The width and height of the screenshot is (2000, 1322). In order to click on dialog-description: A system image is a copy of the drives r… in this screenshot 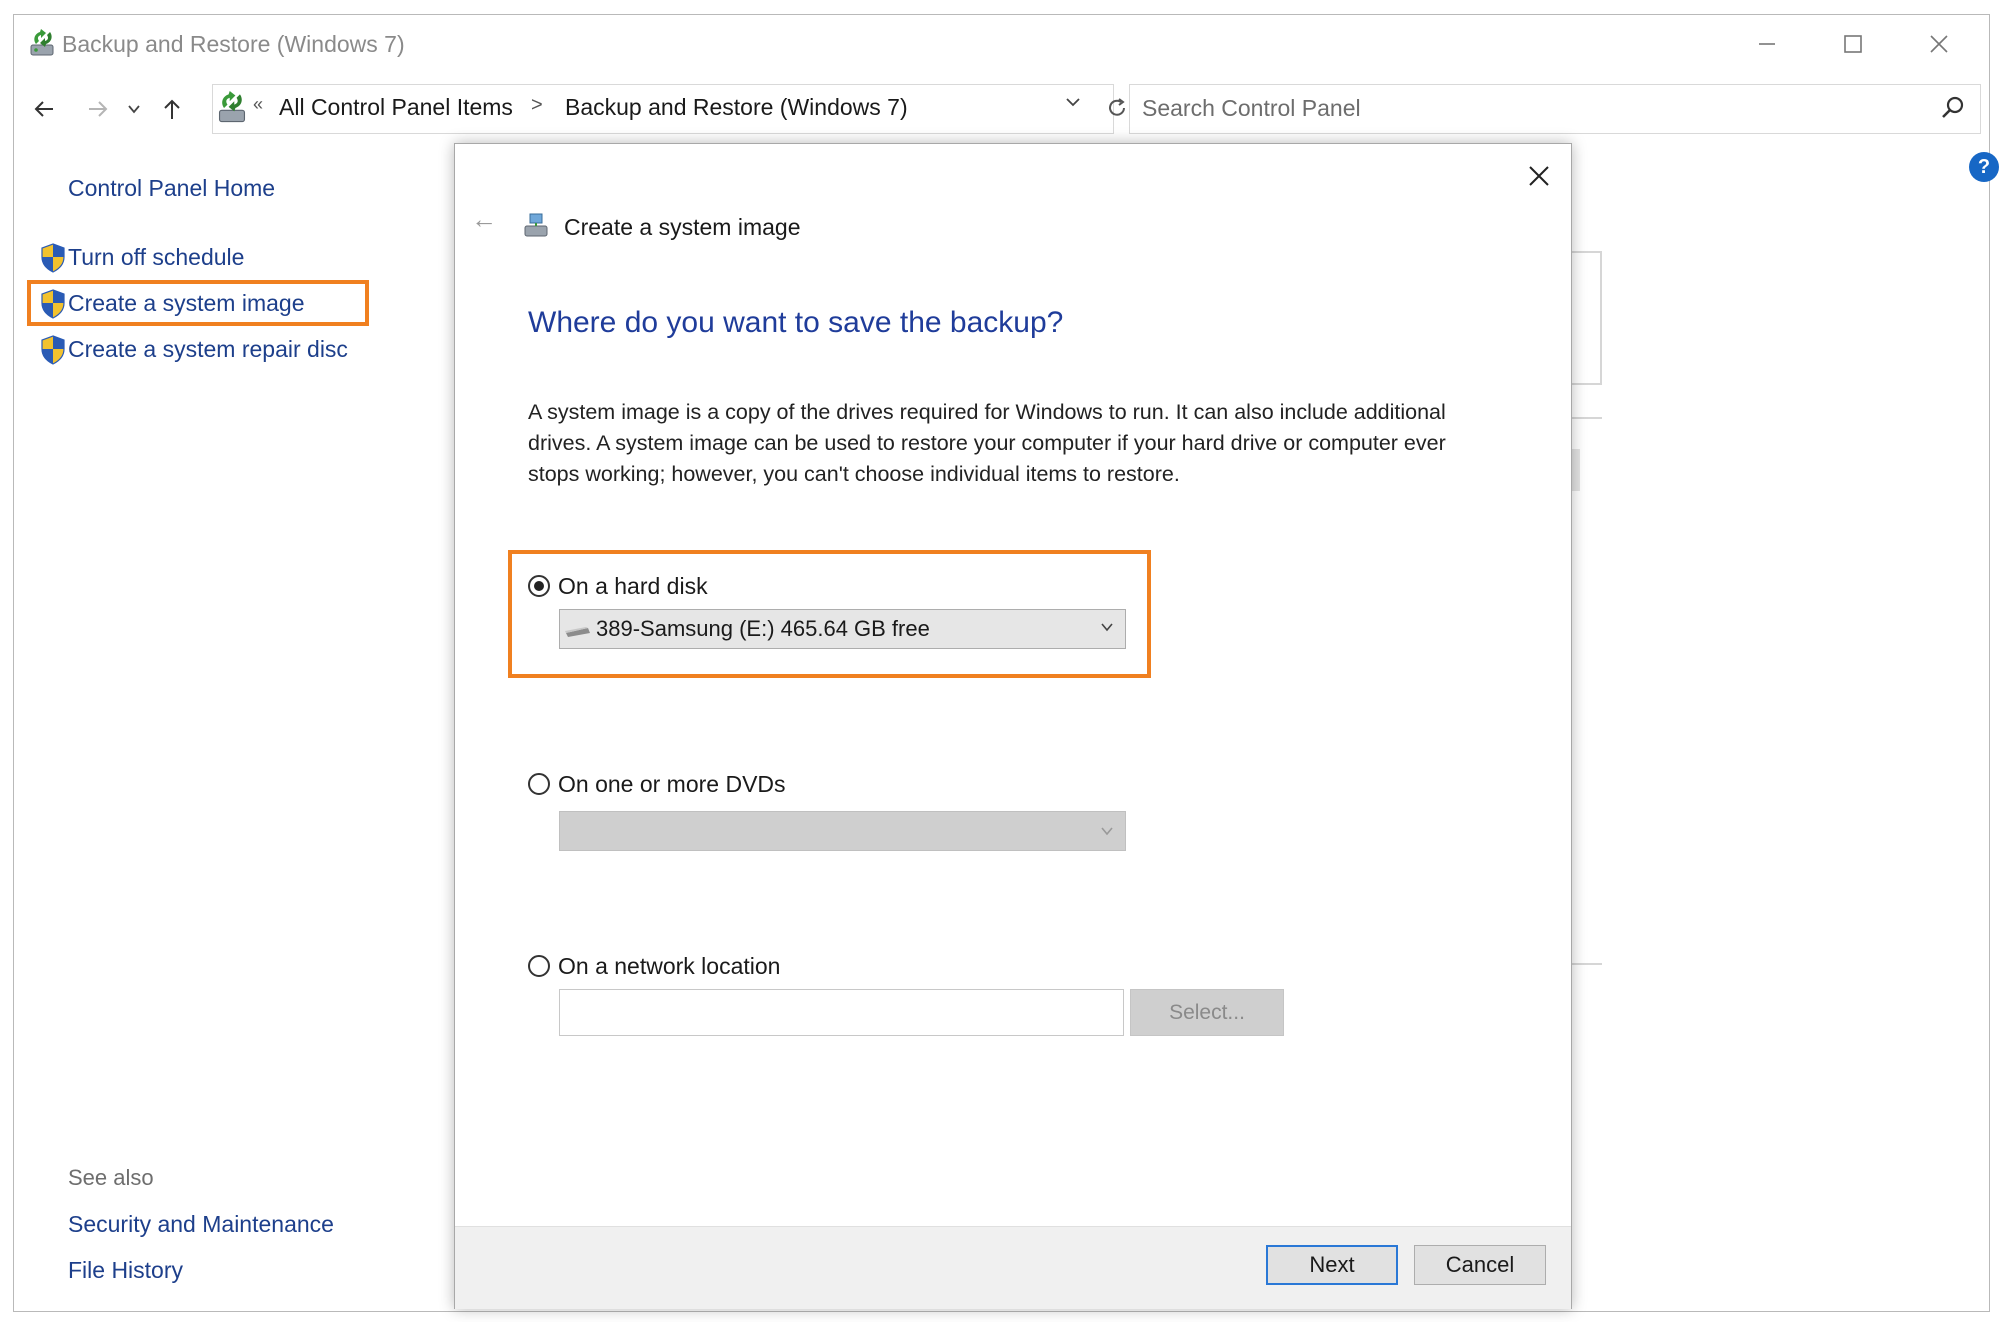, I will do `click(987, 443)`.